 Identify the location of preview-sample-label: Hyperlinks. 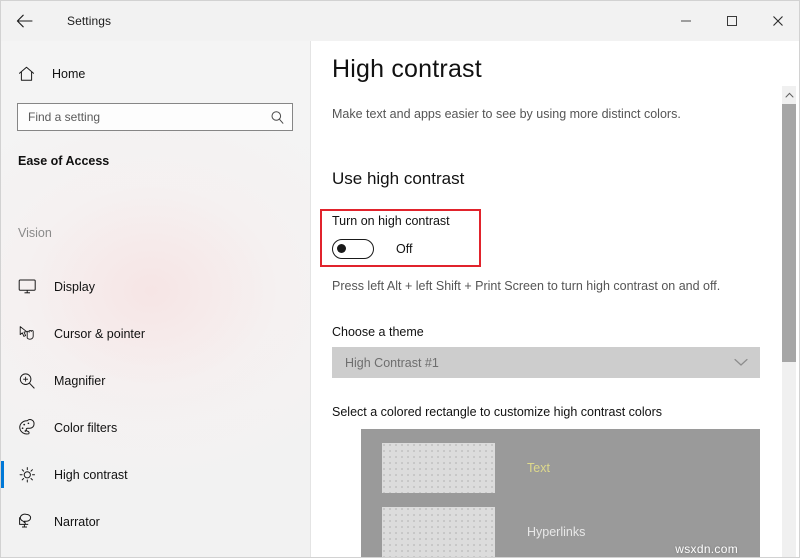
(556, 532).